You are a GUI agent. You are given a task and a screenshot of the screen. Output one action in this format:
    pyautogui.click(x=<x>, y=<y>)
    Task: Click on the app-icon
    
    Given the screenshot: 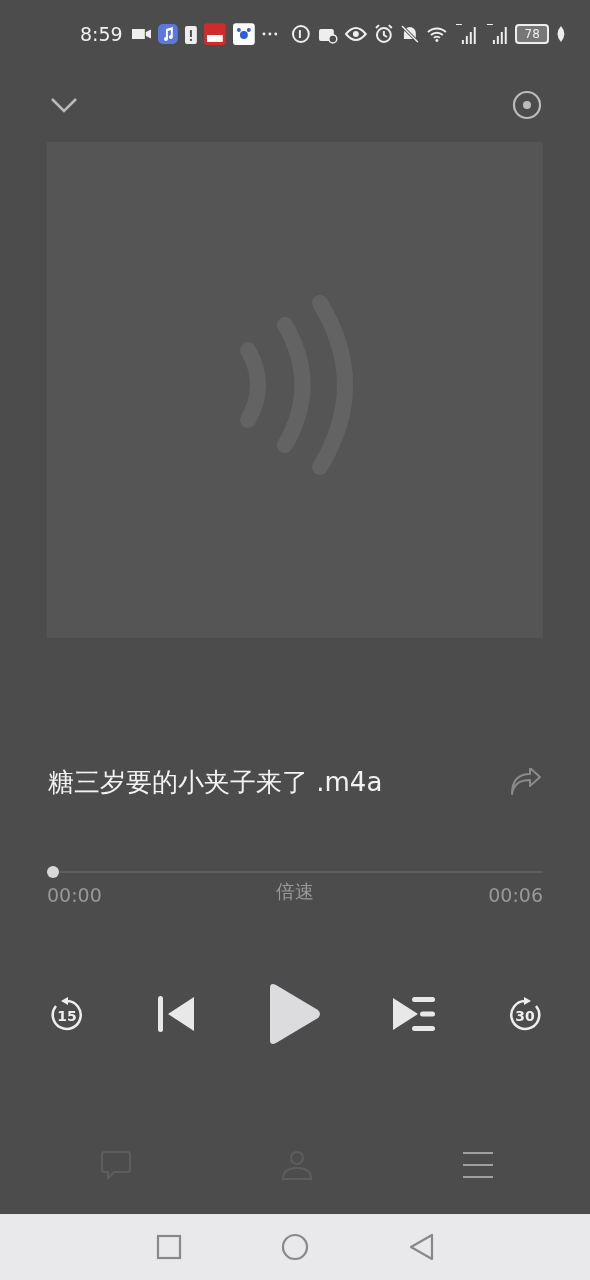 What is the action you would take?
    pyautogui.click(x=215, y=34)
    